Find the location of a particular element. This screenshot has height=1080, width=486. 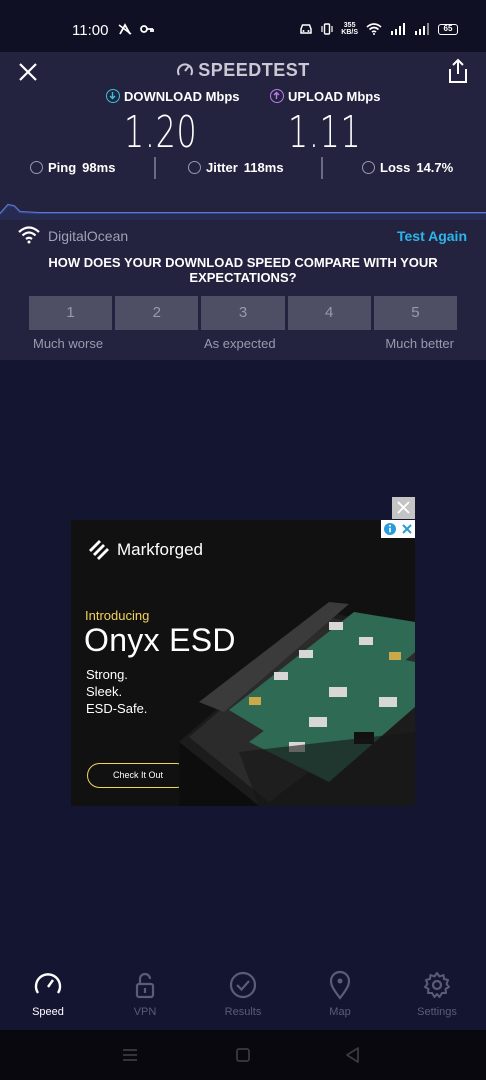

jitter-stat: Jitter 118ms is located at coordinates (236, 167).